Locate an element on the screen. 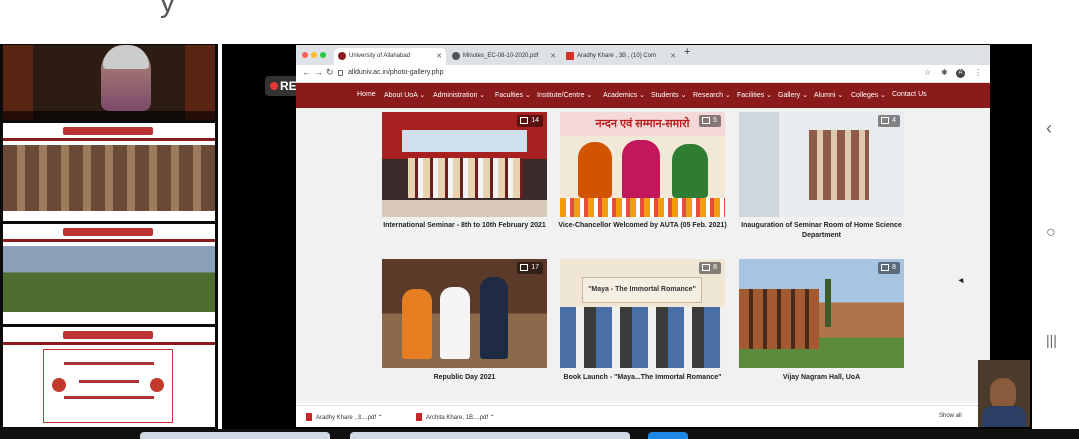 The width and height of the screenshot is (1079, 439). gallery-photo-seminar: 14 is located at coordinates (464, 164).